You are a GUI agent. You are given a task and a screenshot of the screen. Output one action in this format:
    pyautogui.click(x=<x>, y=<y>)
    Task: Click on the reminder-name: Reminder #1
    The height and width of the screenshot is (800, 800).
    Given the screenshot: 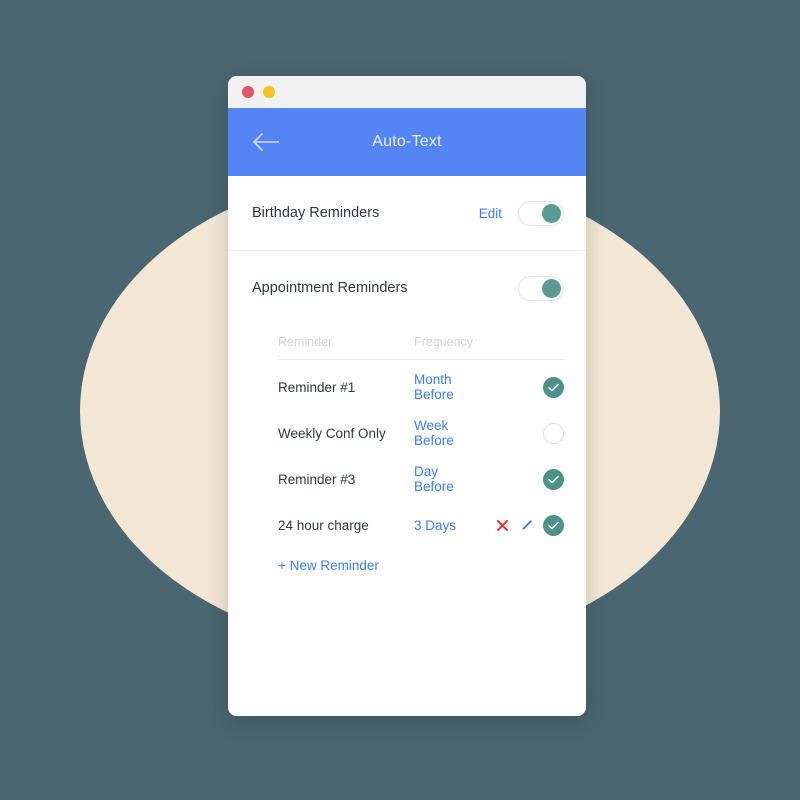 What is the action you would take?
    pyautogui.click(x=317, y=387)
    